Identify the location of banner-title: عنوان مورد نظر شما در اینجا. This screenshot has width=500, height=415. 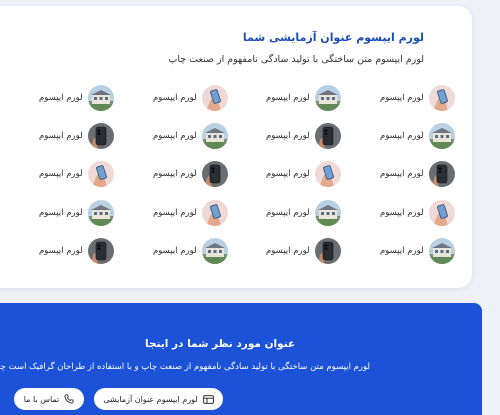
(220, 344).